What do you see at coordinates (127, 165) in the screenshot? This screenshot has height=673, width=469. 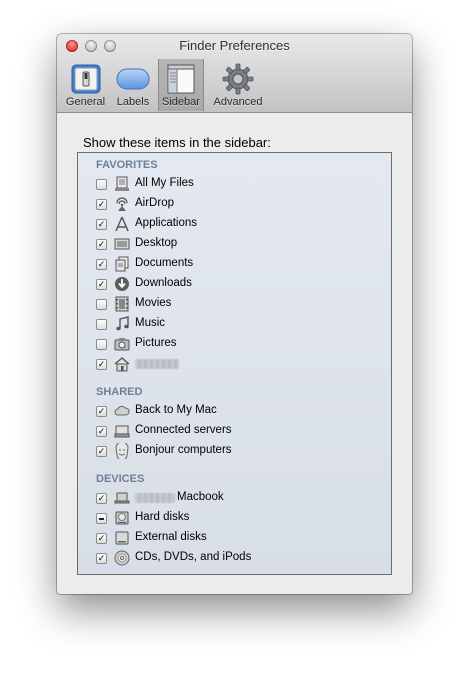 I see `section-favorites-header: FAVORITES` at bounding box center [127, 165].